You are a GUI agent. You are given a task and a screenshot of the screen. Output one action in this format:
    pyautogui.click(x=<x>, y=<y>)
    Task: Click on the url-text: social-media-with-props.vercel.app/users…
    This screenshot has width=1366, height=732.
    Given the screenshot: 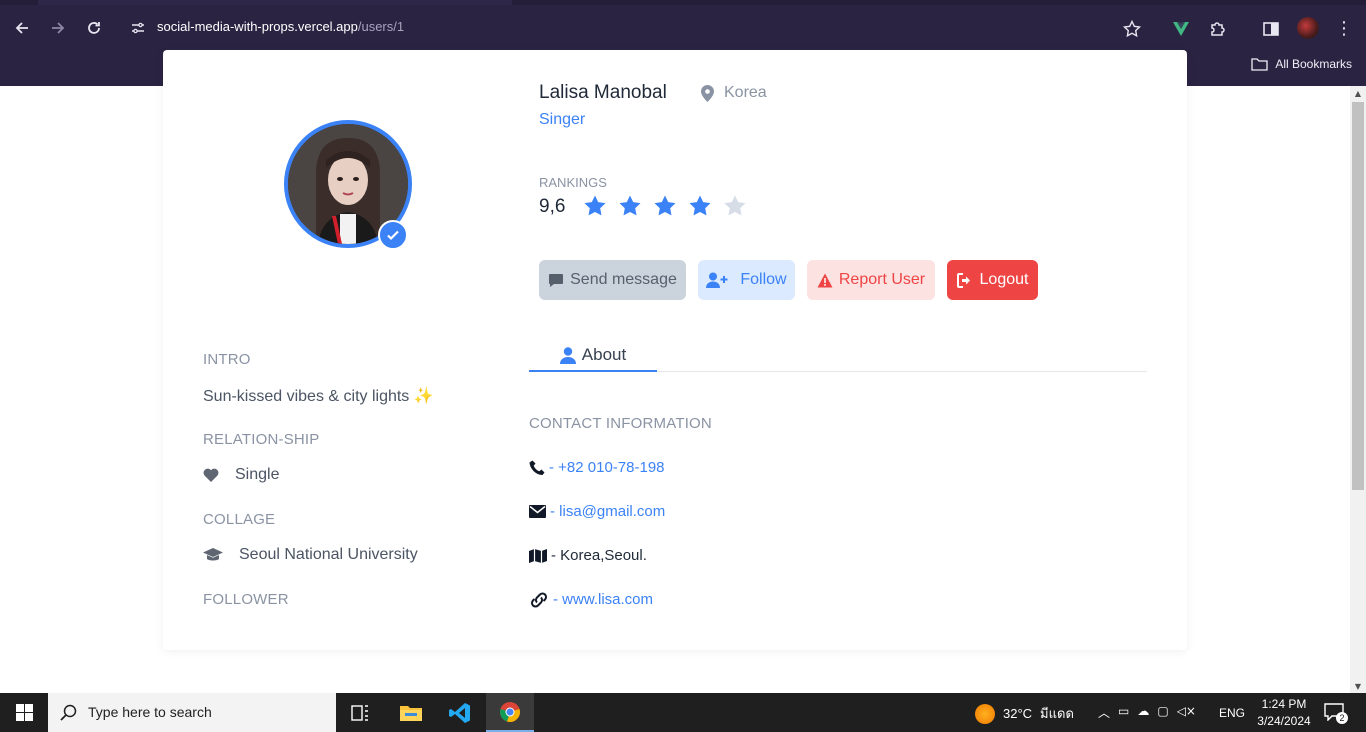 What is the action you would take?
    pyautogui.click(x=280, y=26)
    